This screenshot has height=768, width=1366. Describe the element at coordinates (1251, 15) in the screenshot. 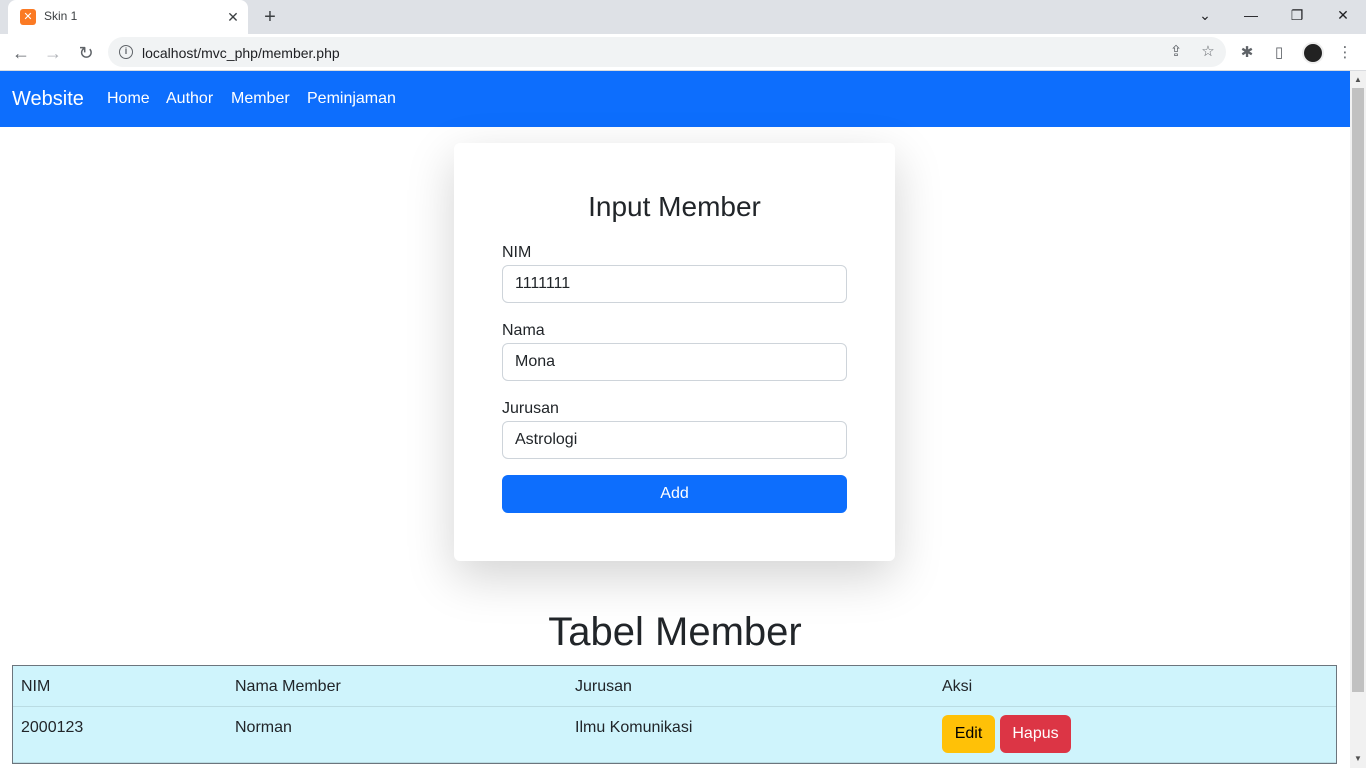

I see `minimize-icon: —` at that location.